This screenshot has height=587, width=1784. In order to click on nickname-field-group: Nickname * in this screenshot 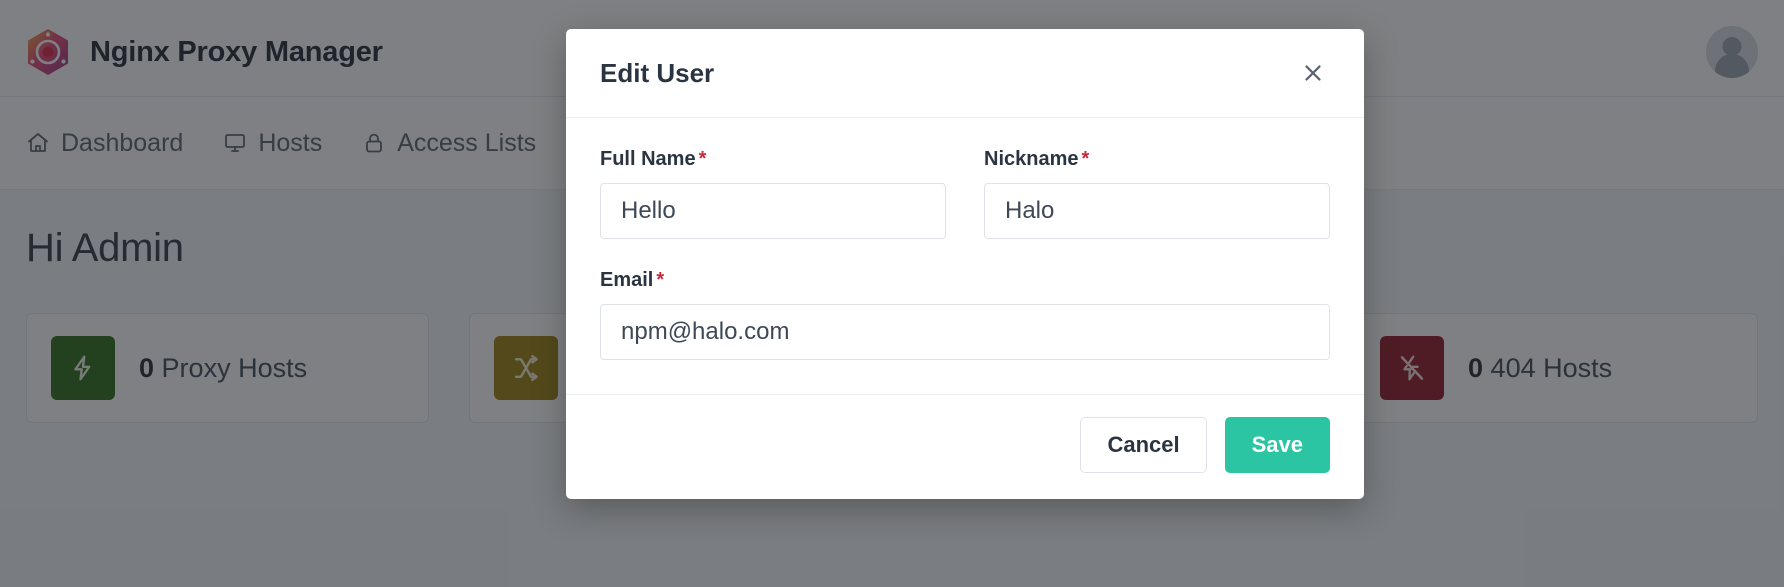, I will do `click(1157, 193)`.